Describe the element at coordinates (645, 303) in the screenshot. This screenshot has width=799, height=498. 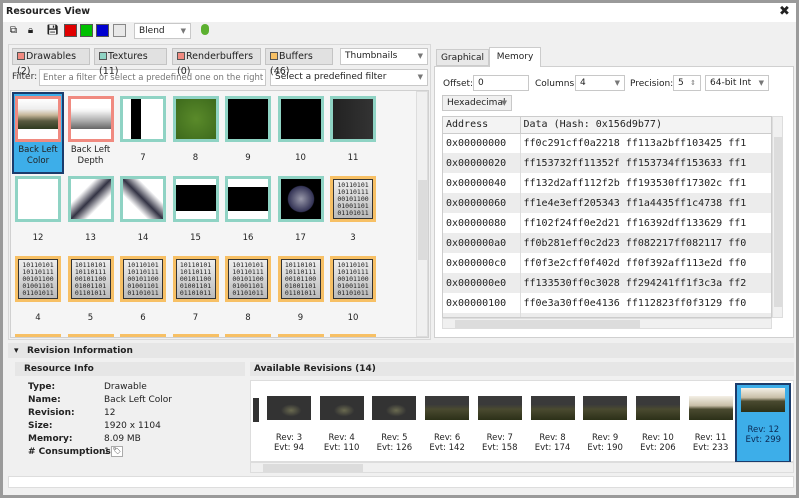
I see `data-cell: ff0e3a30ff0e4136 ff112823ff0f3129 ff0` at that location.